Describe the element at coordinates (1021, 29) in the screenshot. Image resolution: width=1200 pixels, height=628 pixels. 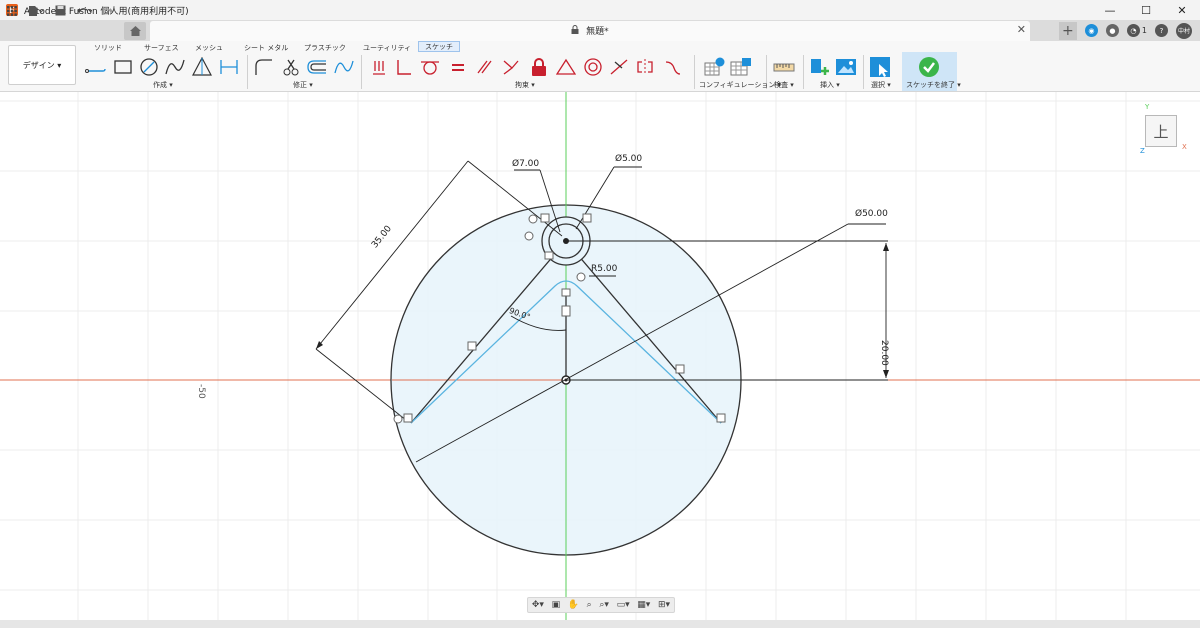
I see `document-tab-close-icon: ✕` at that location.